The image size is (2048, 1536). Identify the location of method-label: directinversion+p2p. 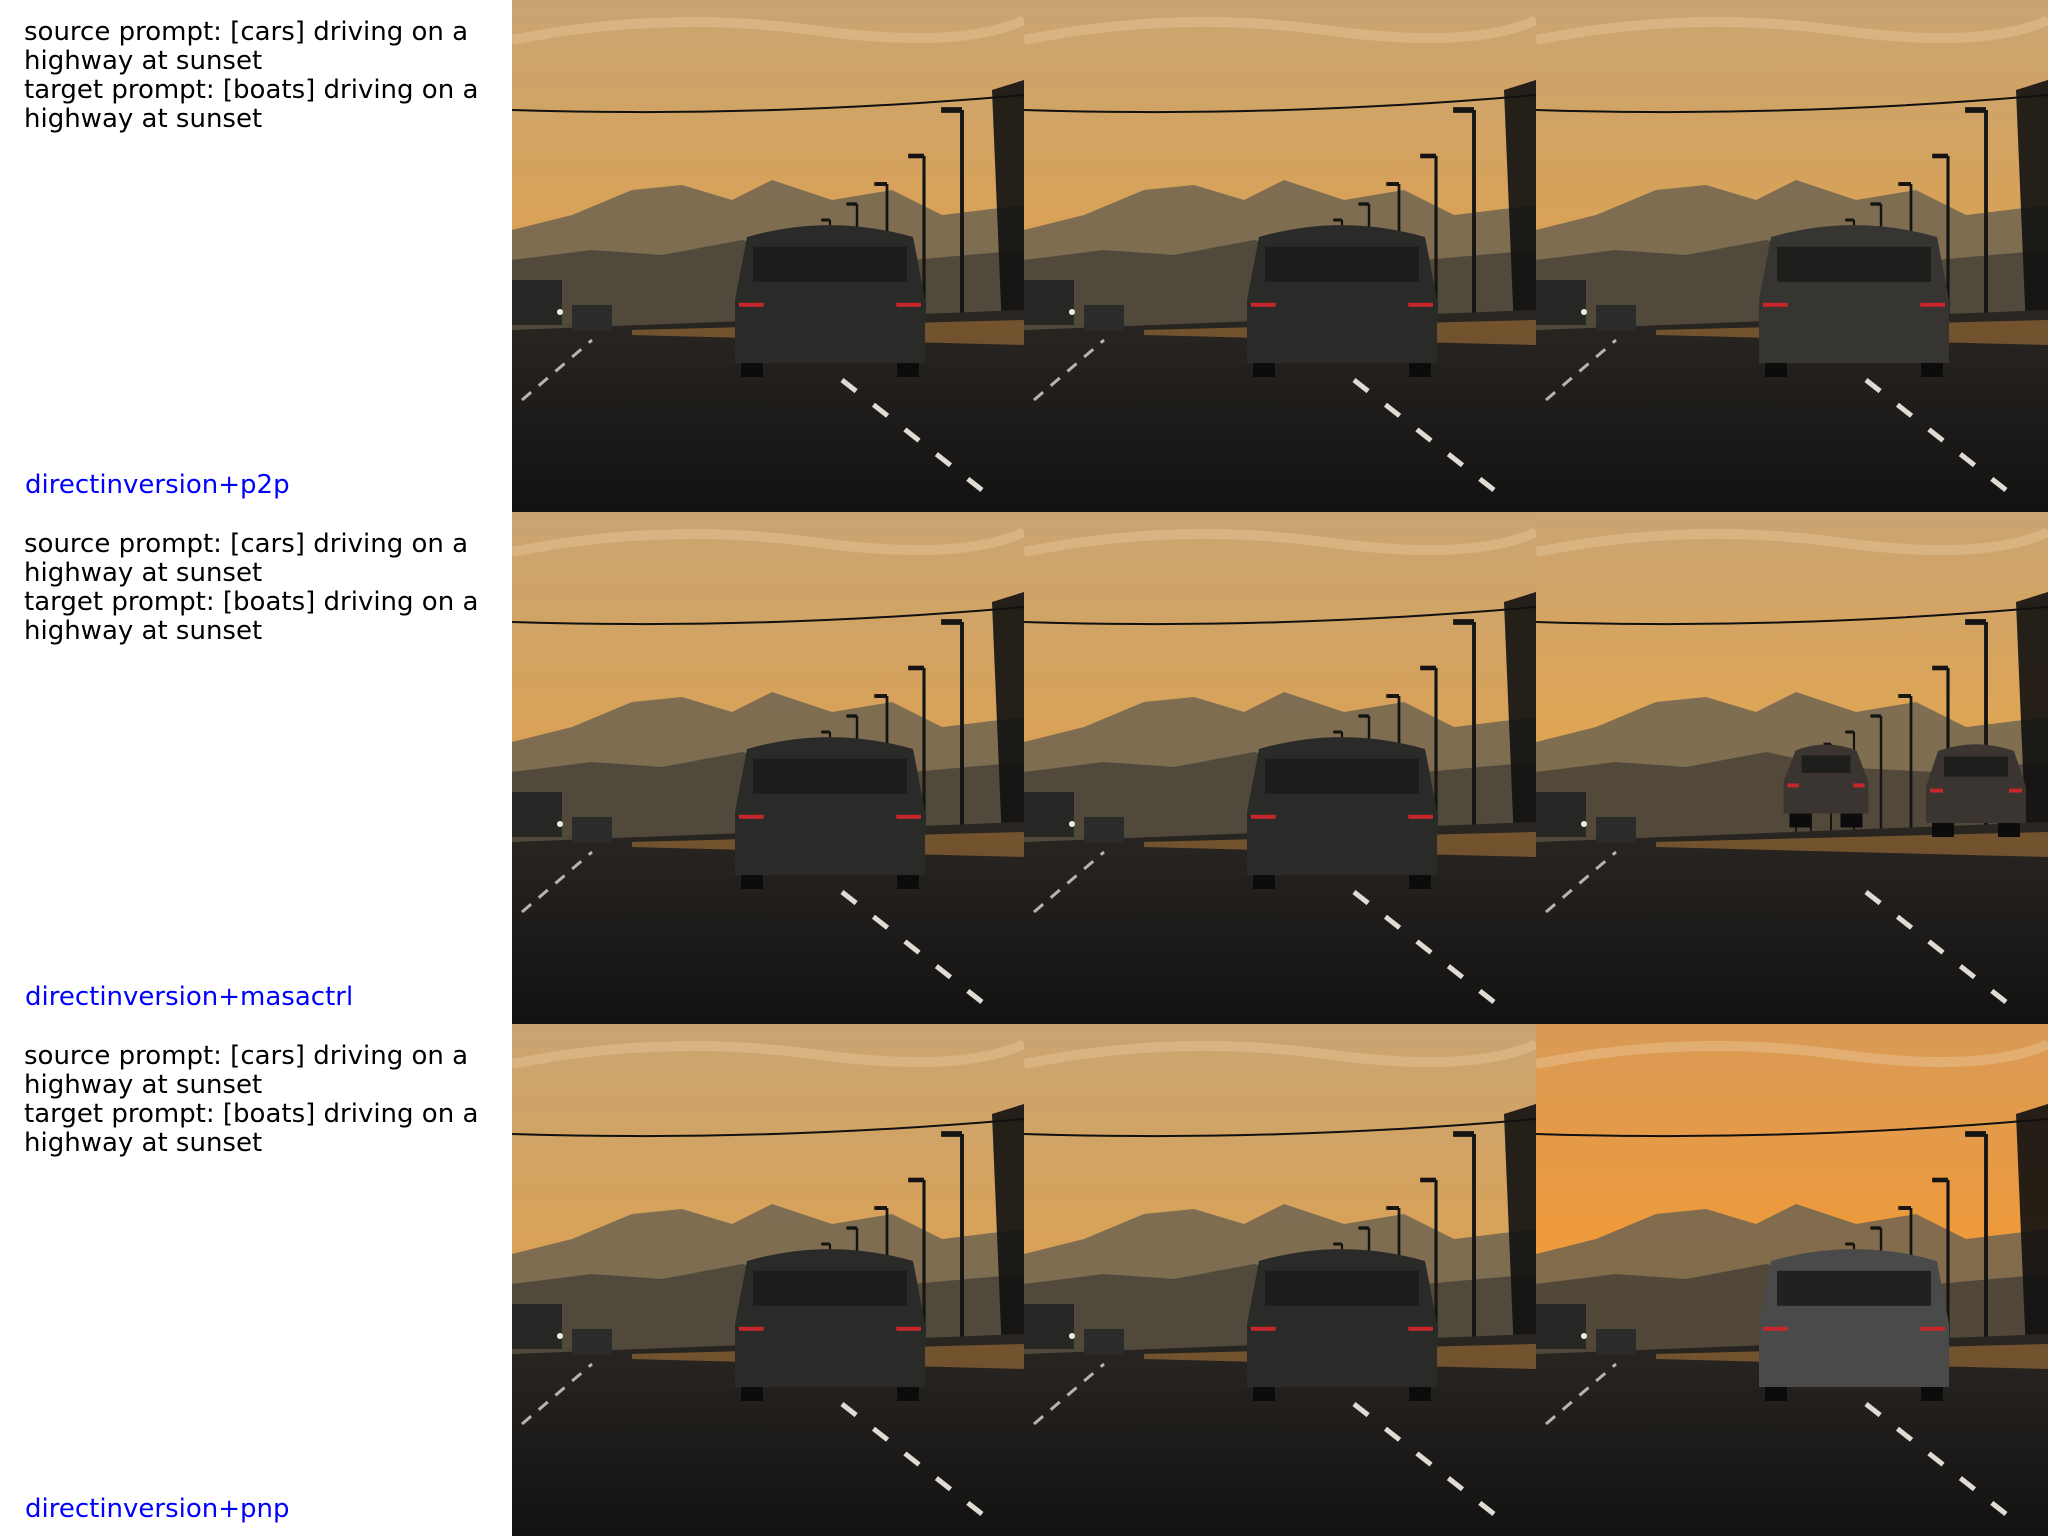
(157, 485).